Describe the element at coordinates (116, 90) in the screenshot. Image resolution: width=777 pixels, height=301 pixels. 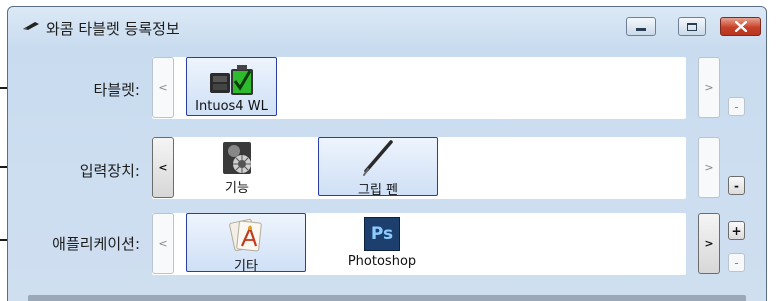
I see `tablet-row-label: 타블렛:` at that location.